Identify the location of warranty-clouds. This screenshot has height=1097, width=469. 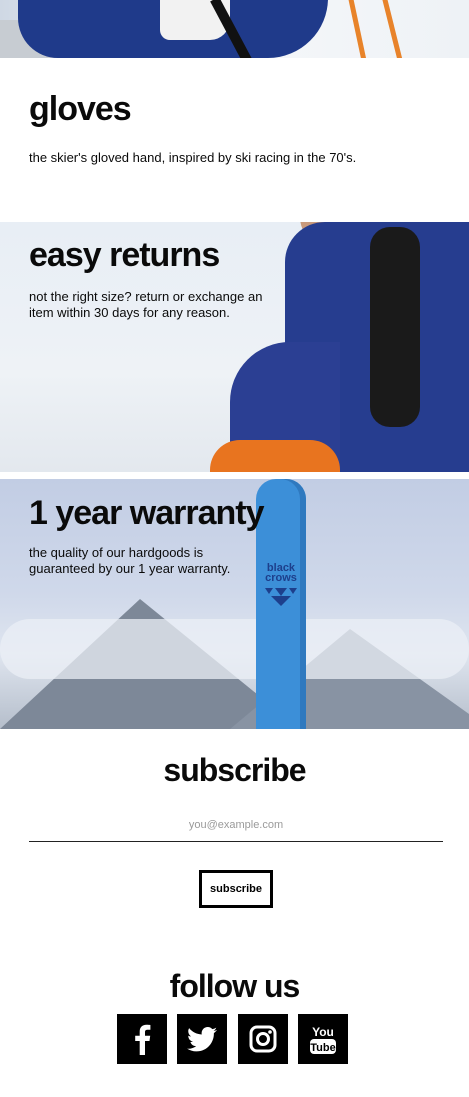
(234, 649).